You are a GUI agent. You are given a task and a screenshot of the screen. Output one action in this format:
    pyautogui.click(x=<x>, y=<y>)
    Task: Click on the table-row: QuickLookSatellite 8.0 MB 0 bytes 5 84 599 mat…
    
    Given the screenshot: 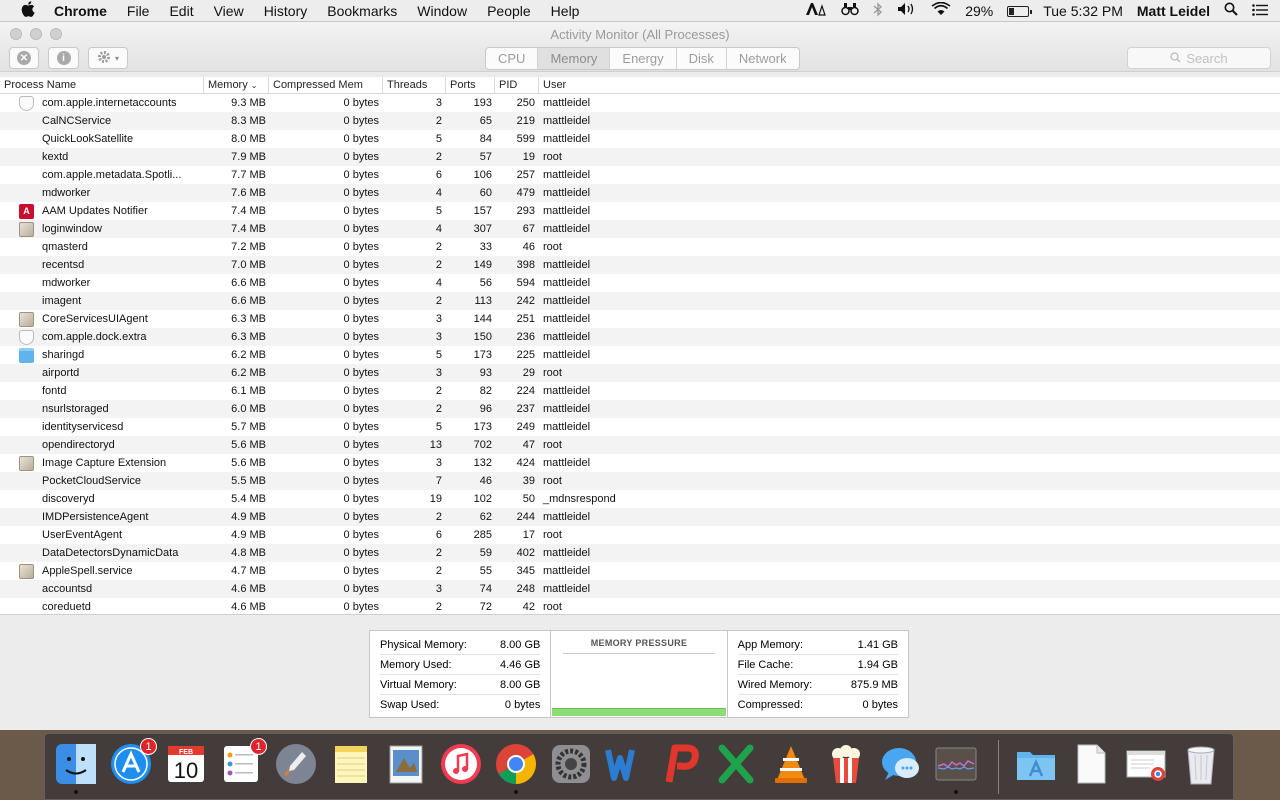 What is the action you would take?
    pyautogui.click(x=640, y=139)
    